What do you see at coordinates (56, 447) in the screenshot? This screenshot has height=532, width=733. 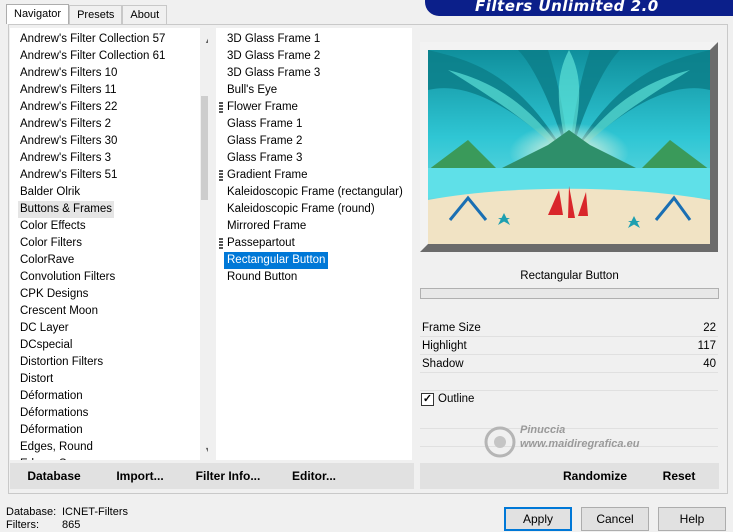 I see `category-item: Edges, Round` at bounding box center [56, 447].